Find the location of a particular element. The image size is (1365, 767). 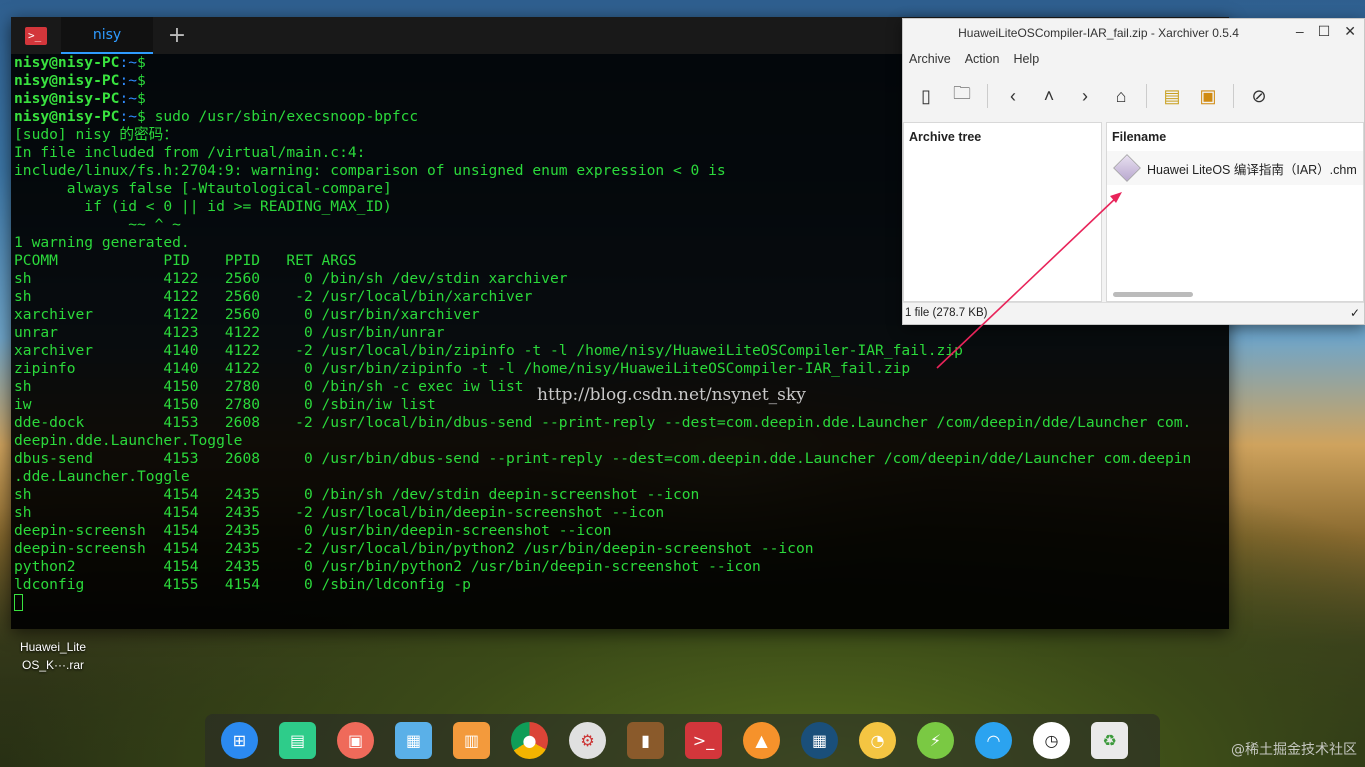

dock: ⊞ ▤ ▣ ▦ ▥ ● ⚙ ▮ >_ ▲ ▦ ◔ ⚡ ◠ ◷ ♻ is located at coordinates (682, 740).